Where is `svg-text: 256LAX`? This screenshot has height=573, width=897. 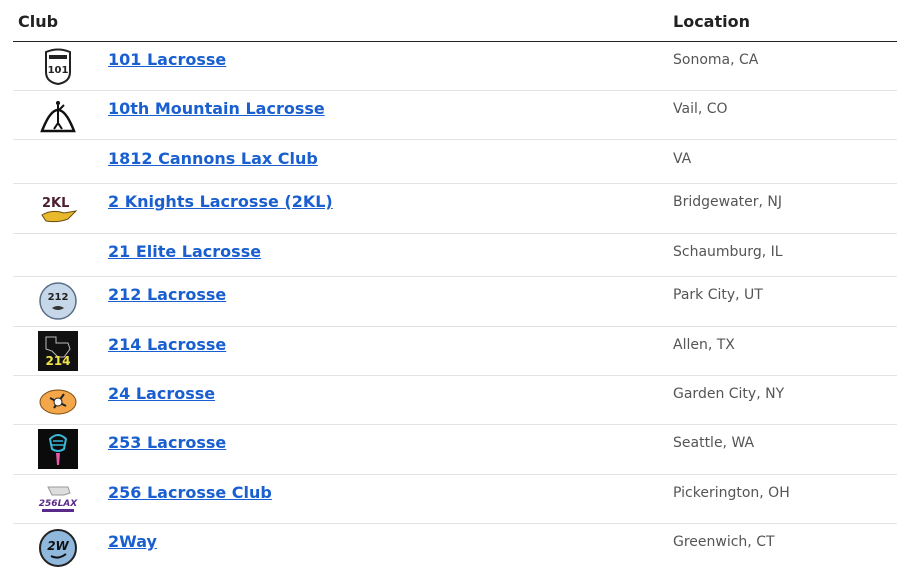
svg-text: 256LAX is located at coordinates (58, 504).